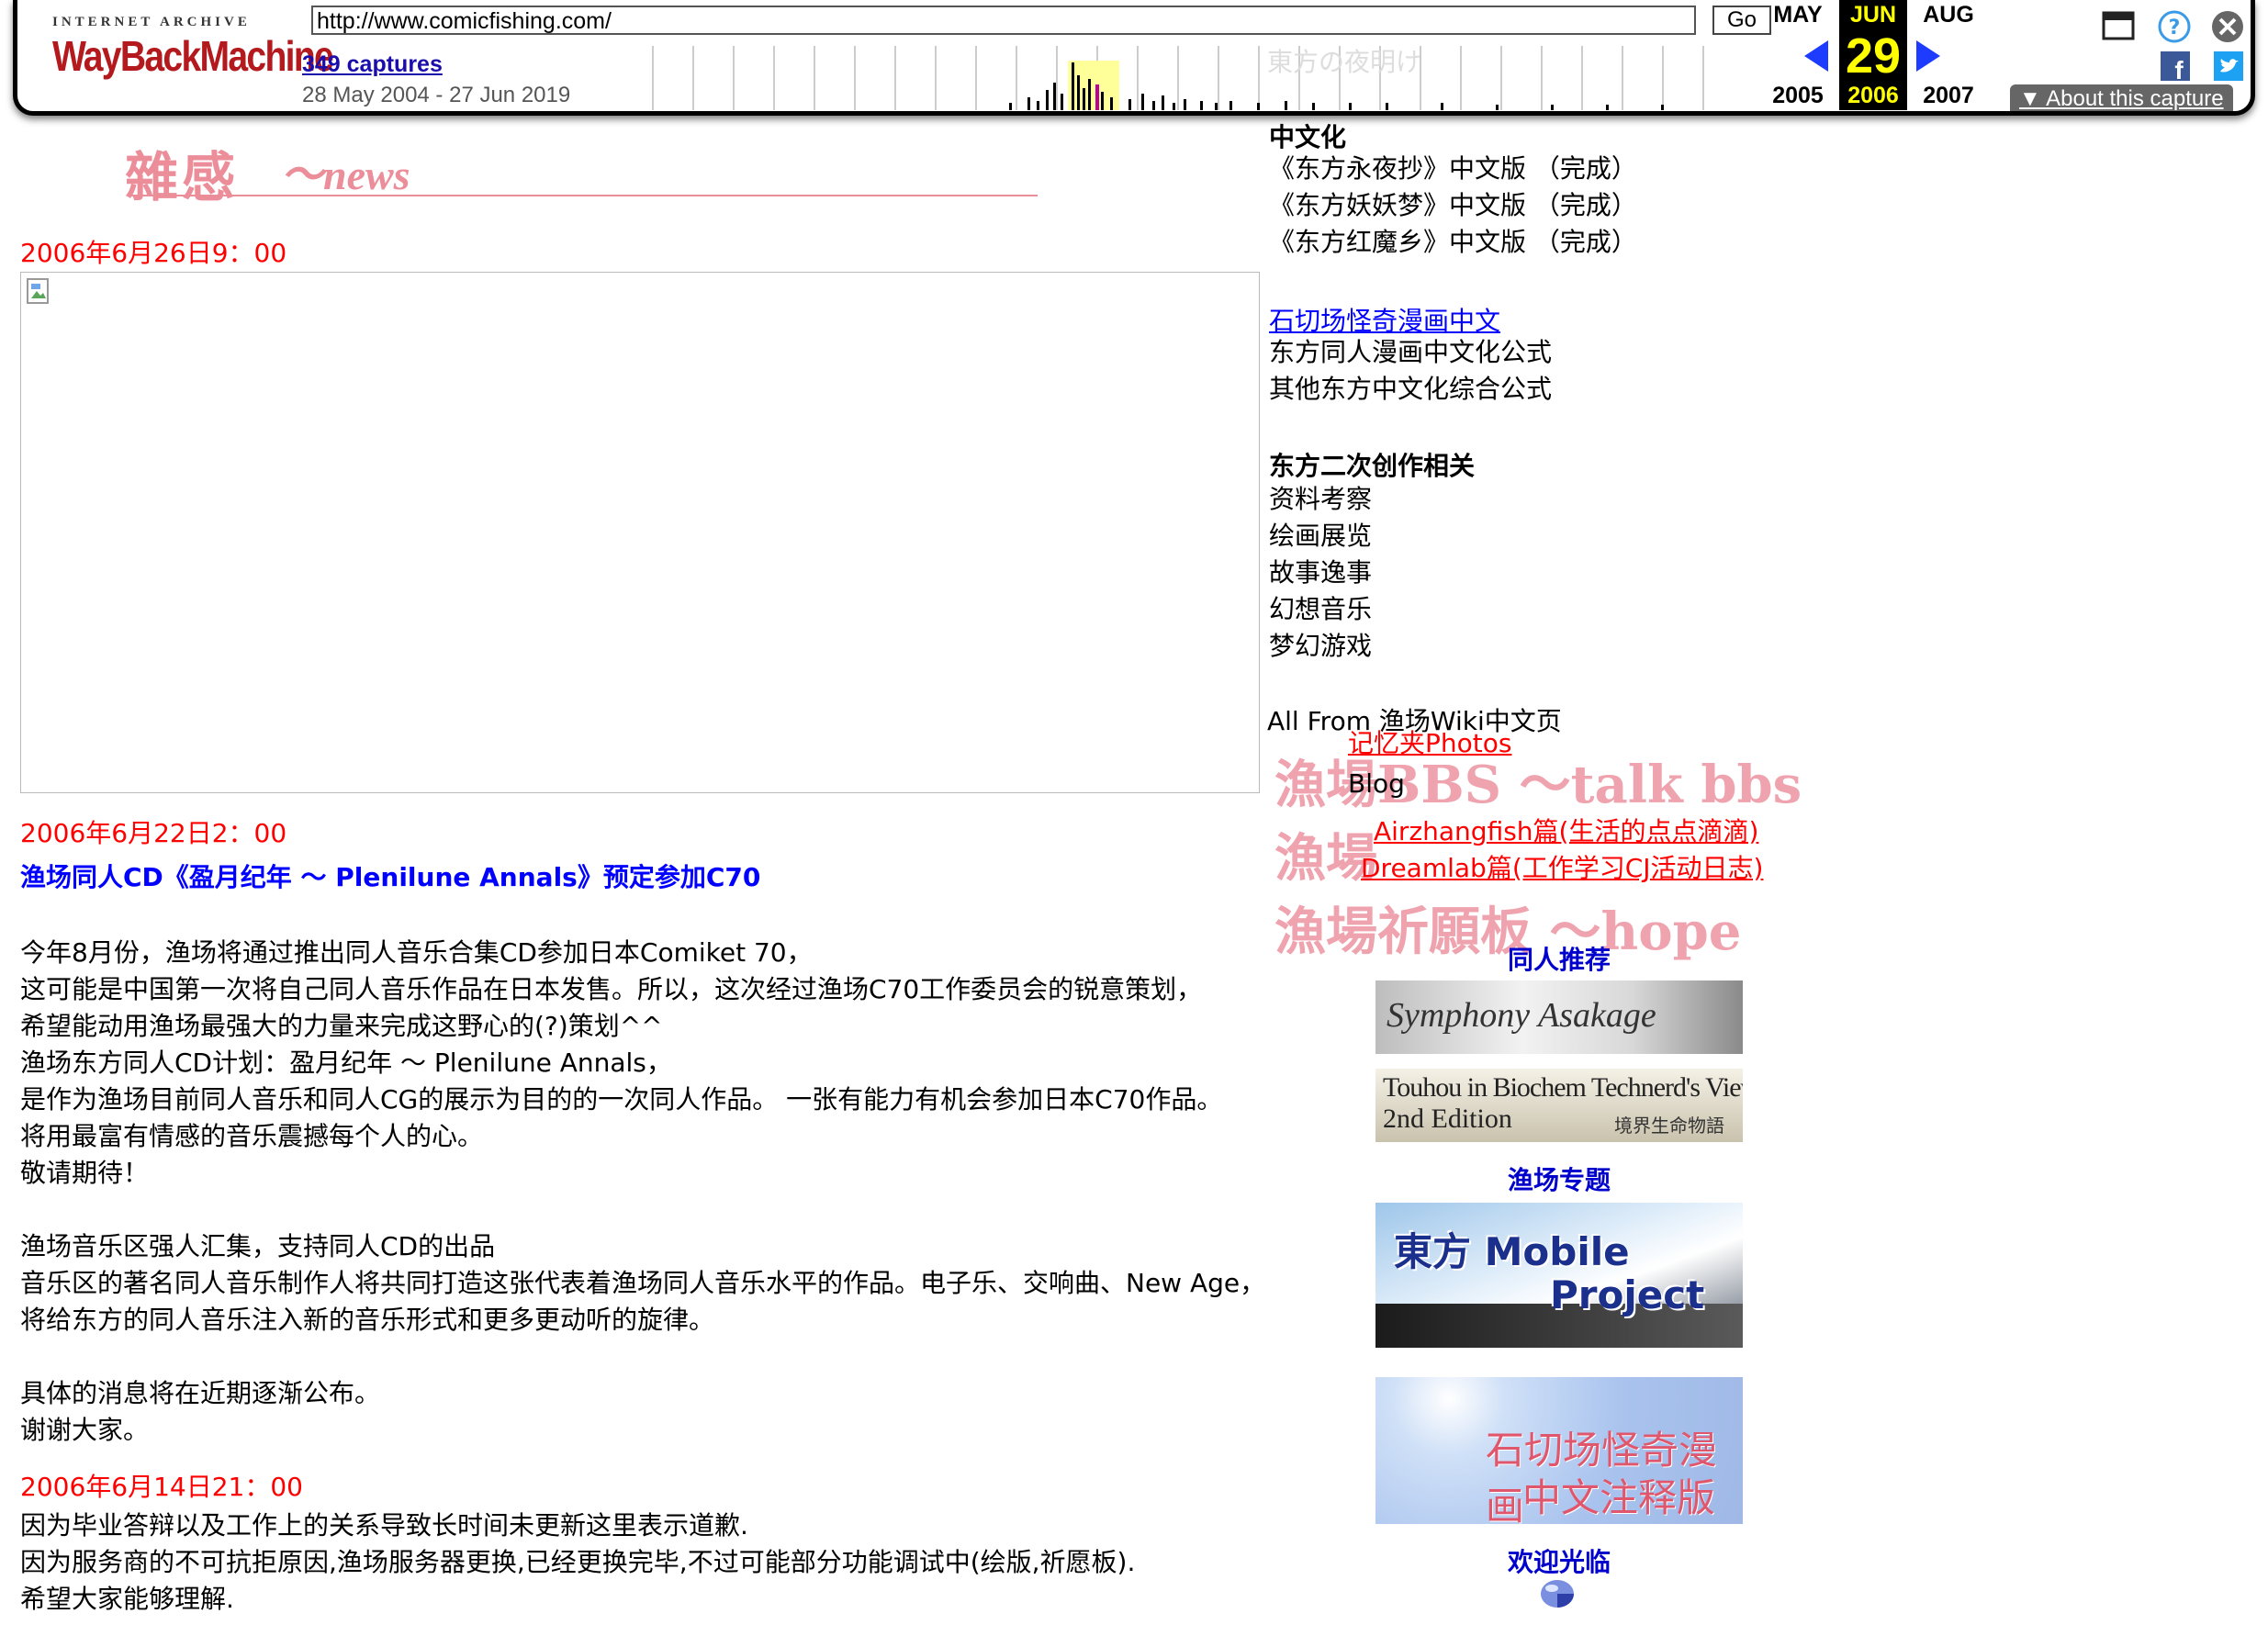 The image size is (2268, 1636). I want to click on section-heading: 中文化, so click(1308, 137).